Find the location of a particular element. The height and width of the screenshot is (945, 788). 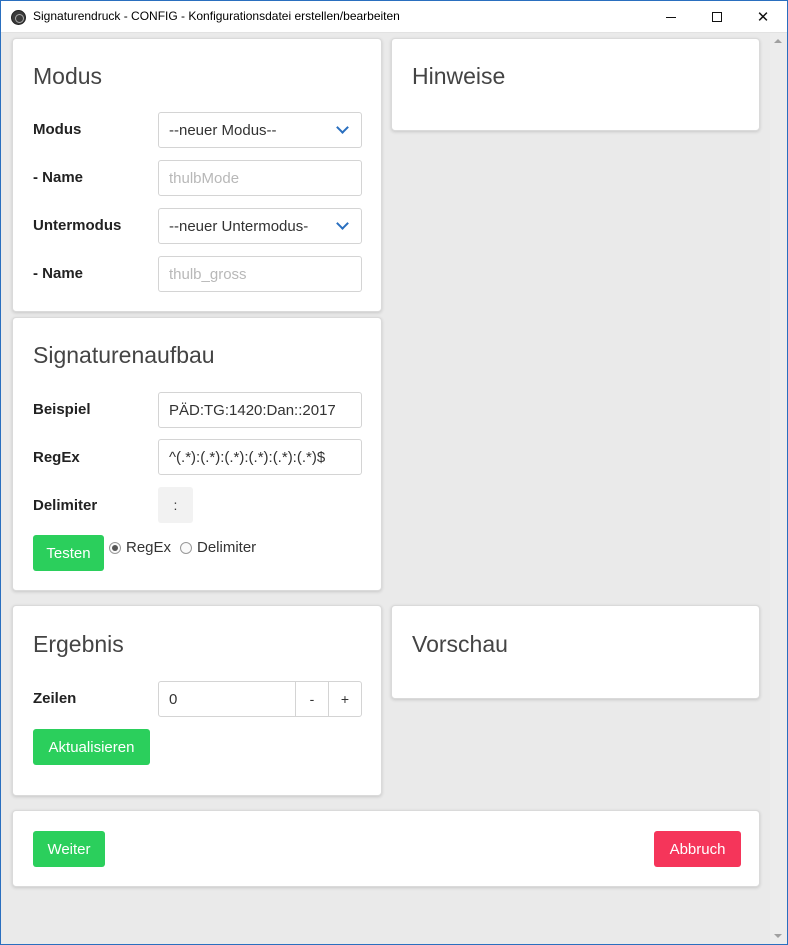

untermodus-select-value: --neuer Untermodus- is located at coordinates (239, 226).